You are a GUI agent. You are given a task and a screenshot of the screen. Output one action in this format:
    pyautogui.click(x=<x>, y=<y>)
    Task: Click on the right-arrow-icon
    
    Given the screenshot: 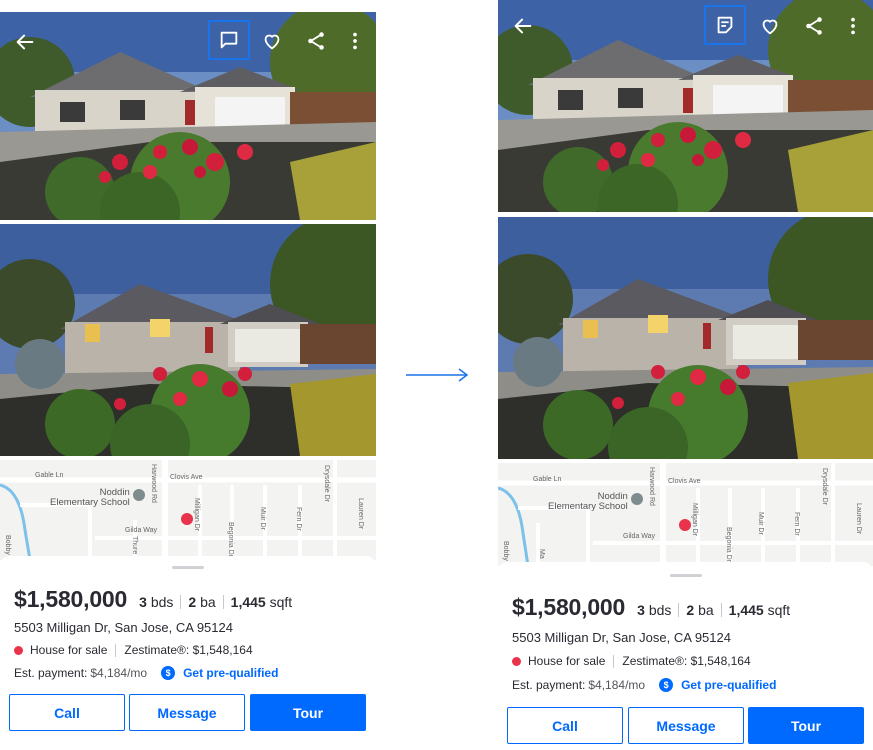 What is the action you would take?
    pyautogui.click(x=437, y=375)
    